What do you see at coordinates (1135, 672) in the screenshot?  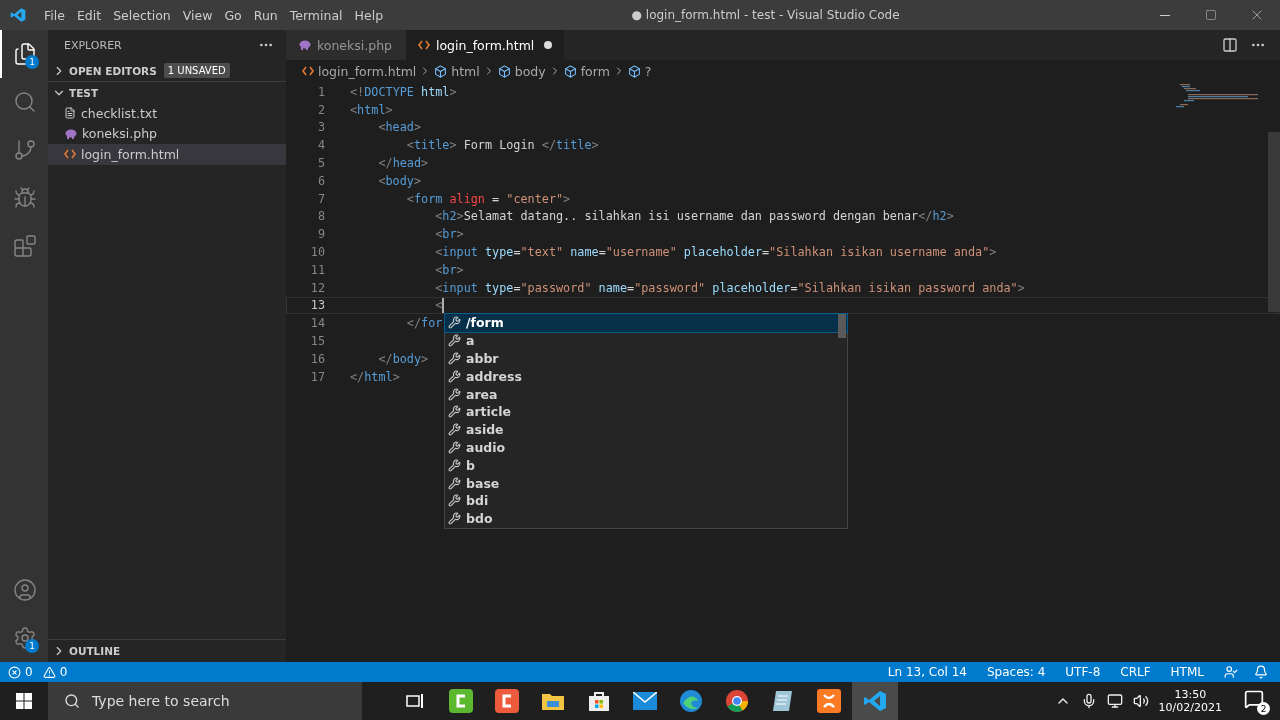 I see `status-item: CRLF` at bounding box center [1135, 672].